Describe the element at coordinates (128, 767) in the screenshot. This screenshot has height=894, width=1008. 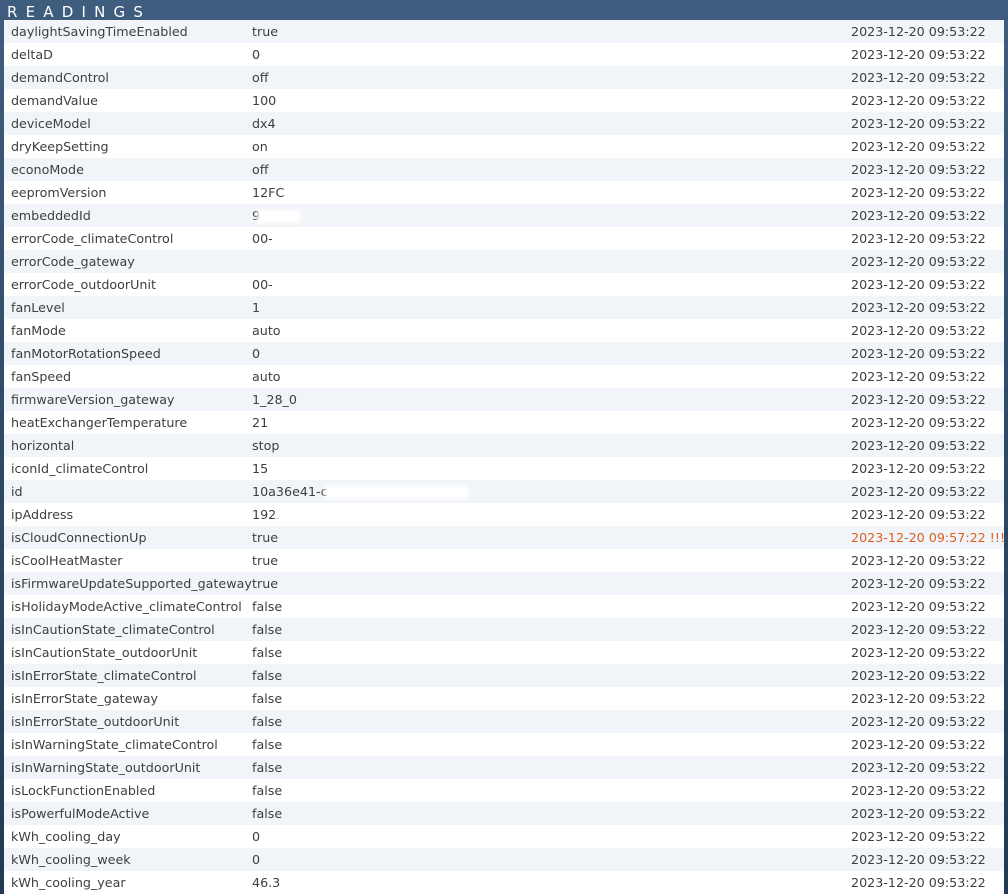
I see `reading-name: isInWarningState_outdoorUnit` at that location.